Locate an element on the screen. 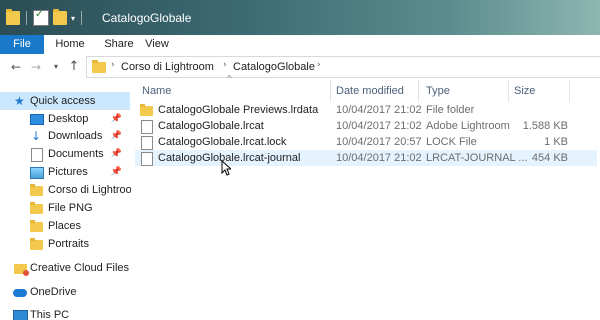 Image resolution: width=600 pixels, height=320 pixels. sidebar-item-desktop: Desktop 📌 is located at coordinates (65, 119).